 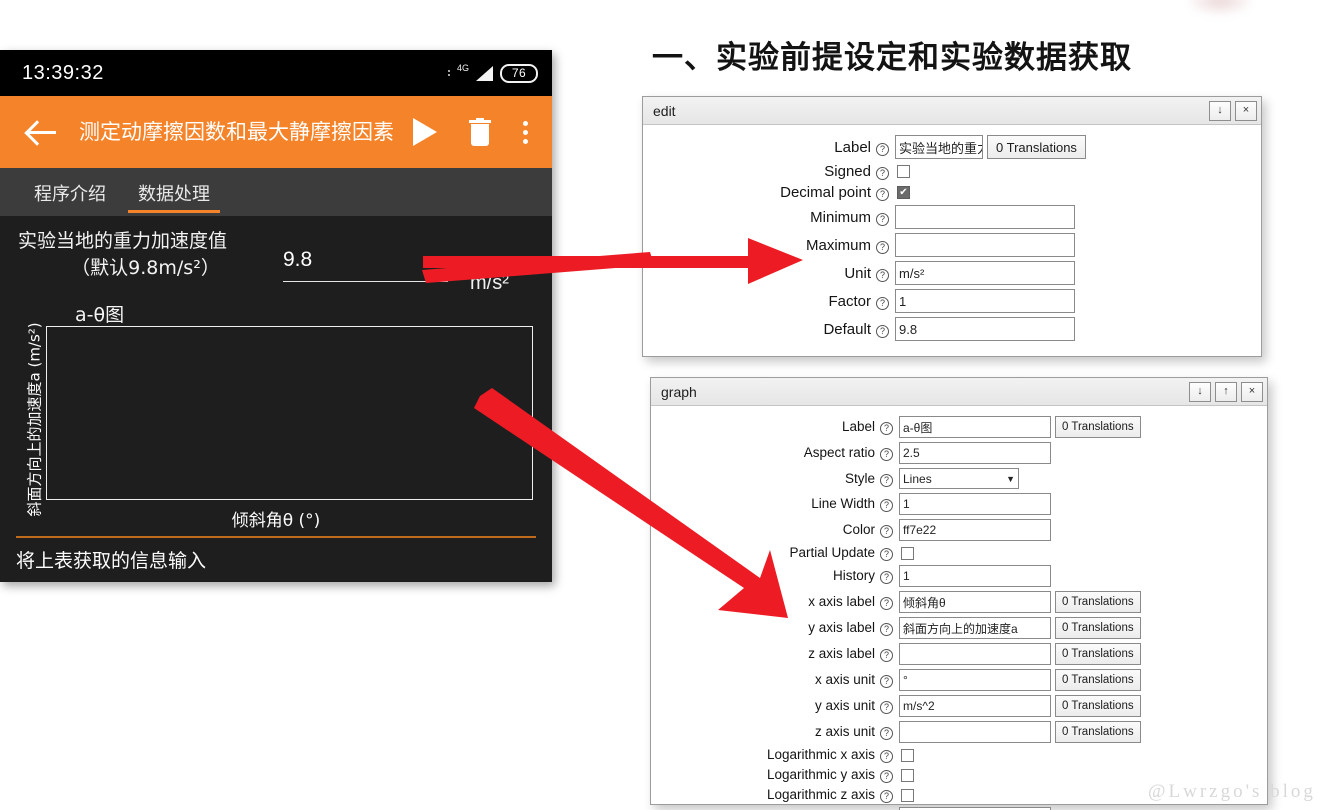 I want to click on input-maximum, so click(x=985, y=245).